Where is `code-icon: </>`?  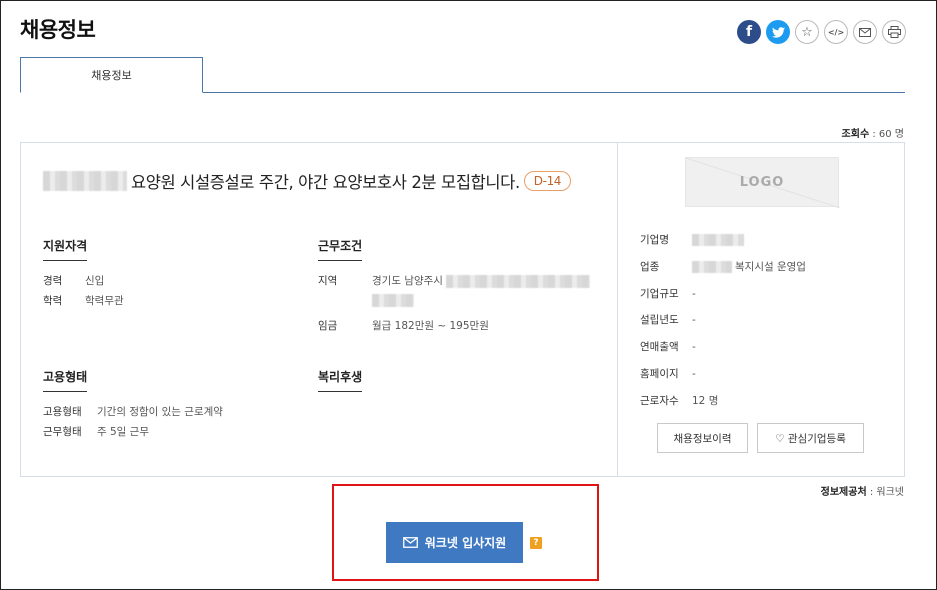 code-icon: </> is located at coordinates (836, 32).